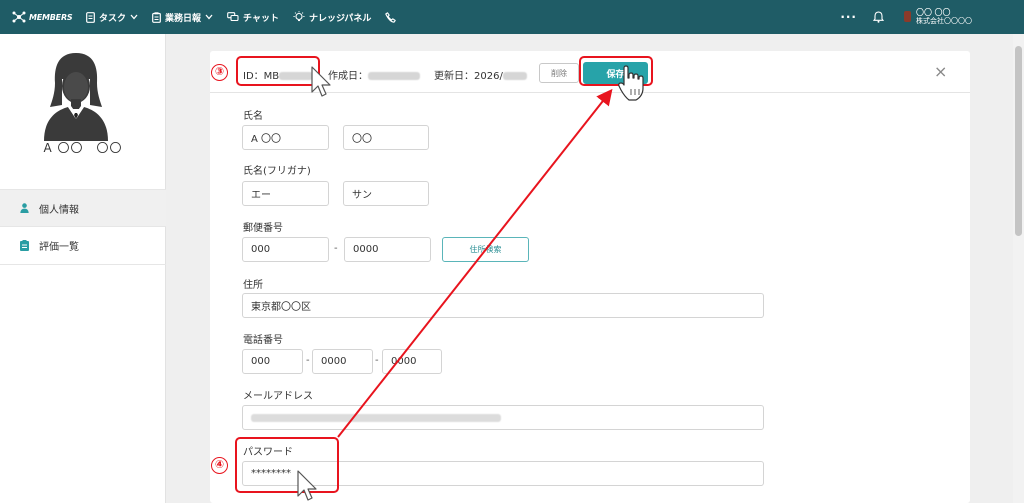 The width and height of the screenshot is (1024, 503). I want to click on record-id: ID：MB, so click(278, 74).